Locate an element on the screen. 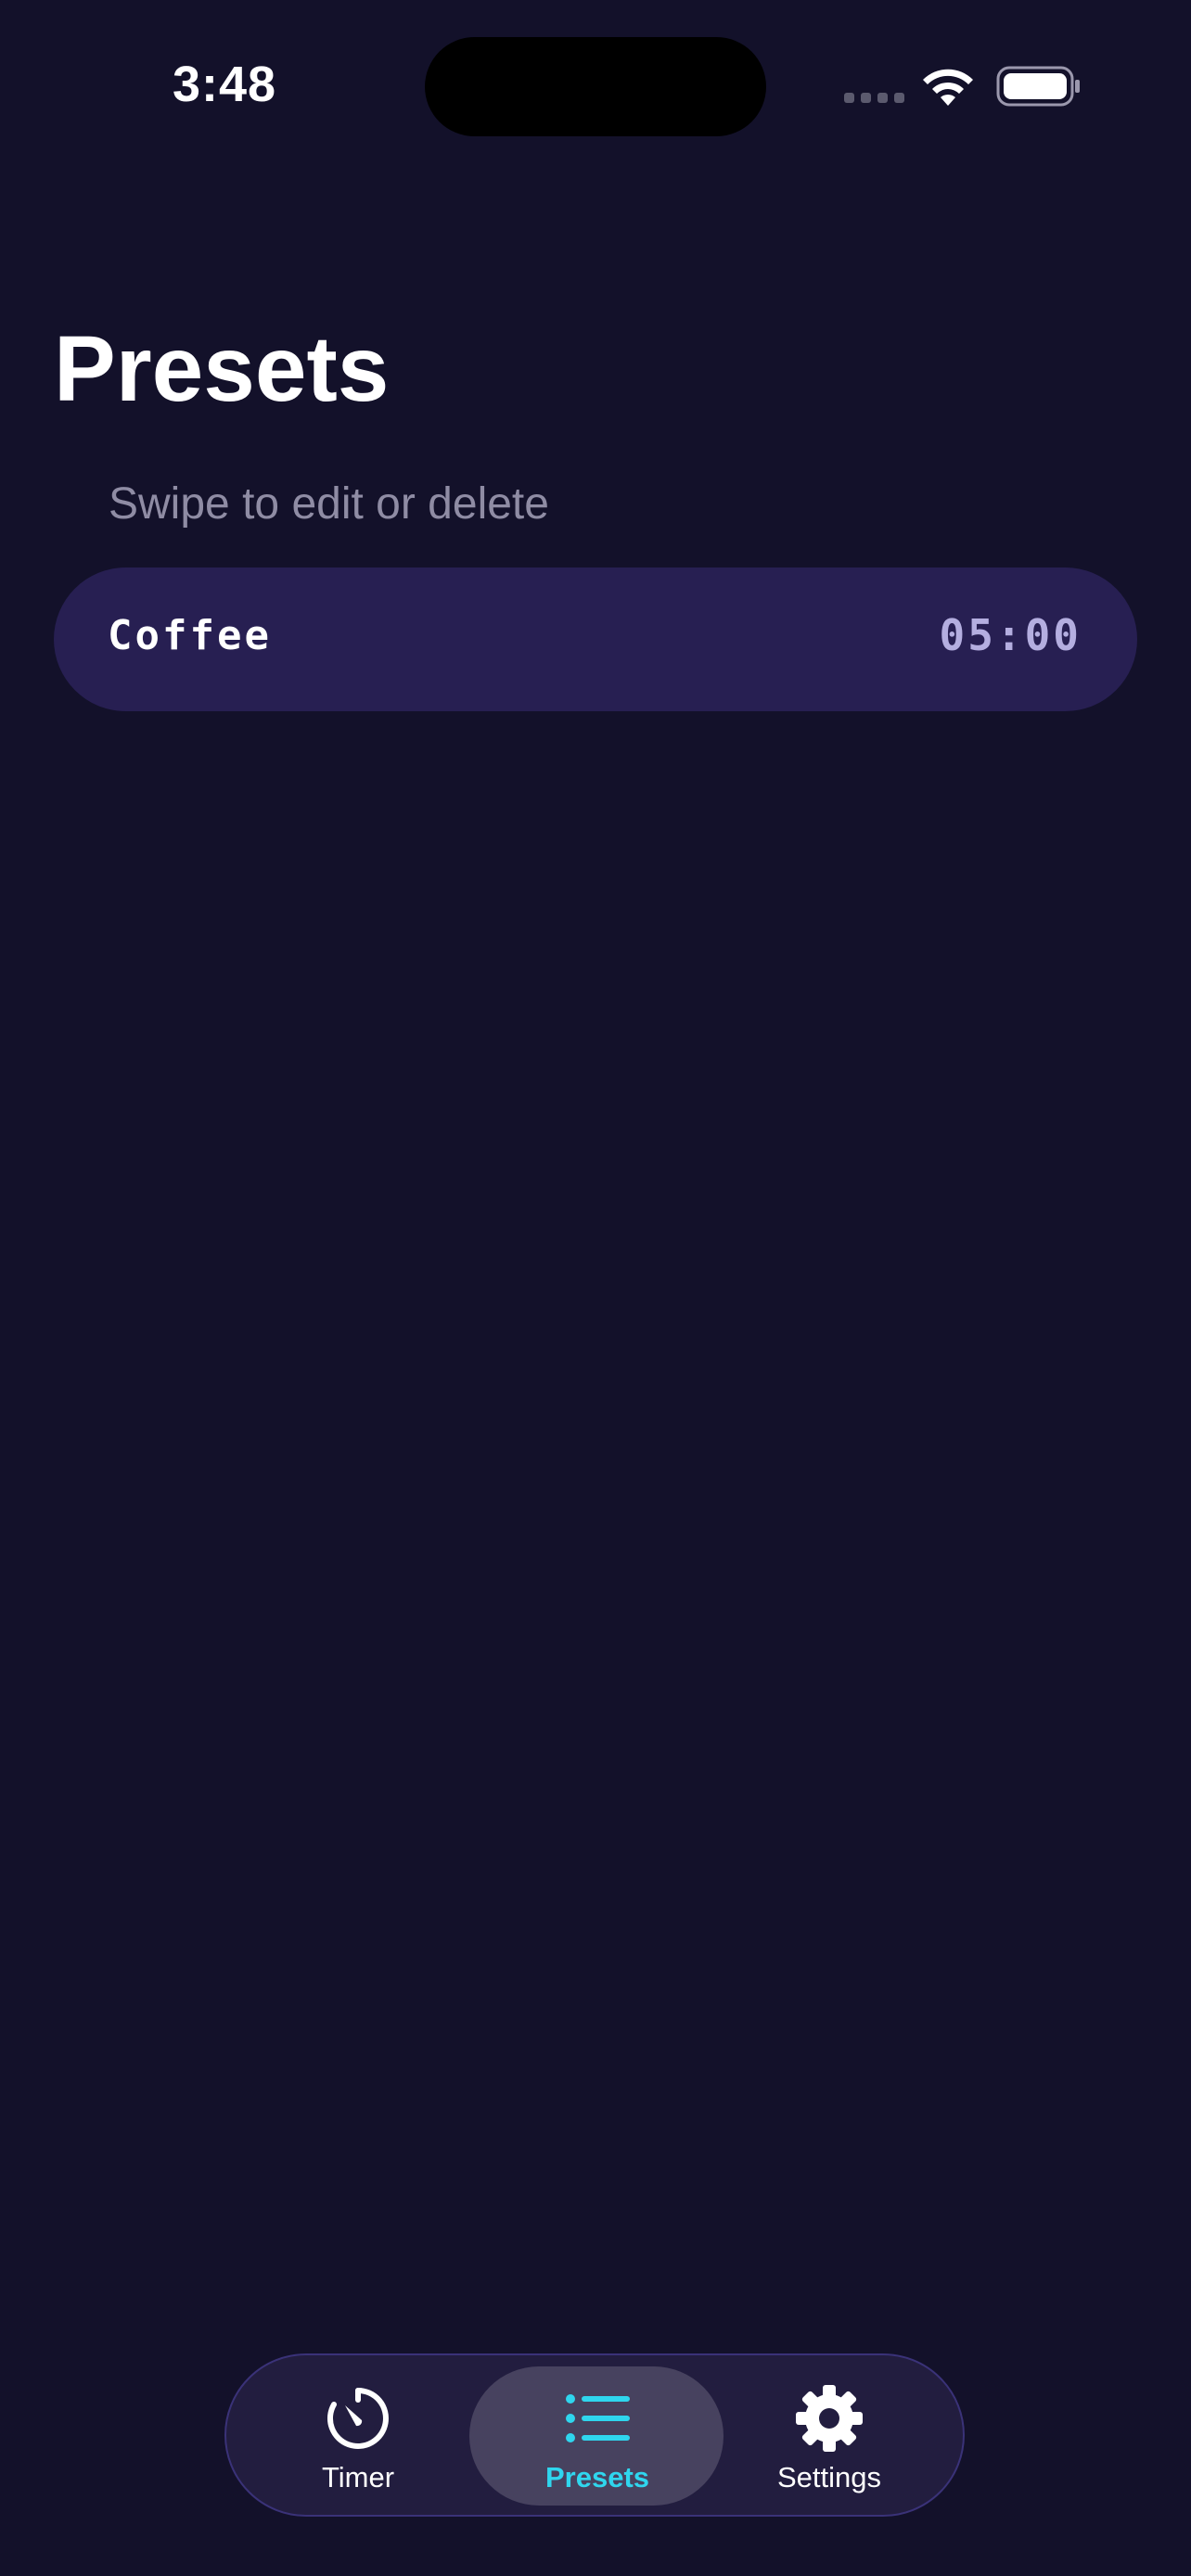 Image resolution: width=1191 pixels, height=2576 pixels. status-time: 3:48 is located at coordinates (225, 84).